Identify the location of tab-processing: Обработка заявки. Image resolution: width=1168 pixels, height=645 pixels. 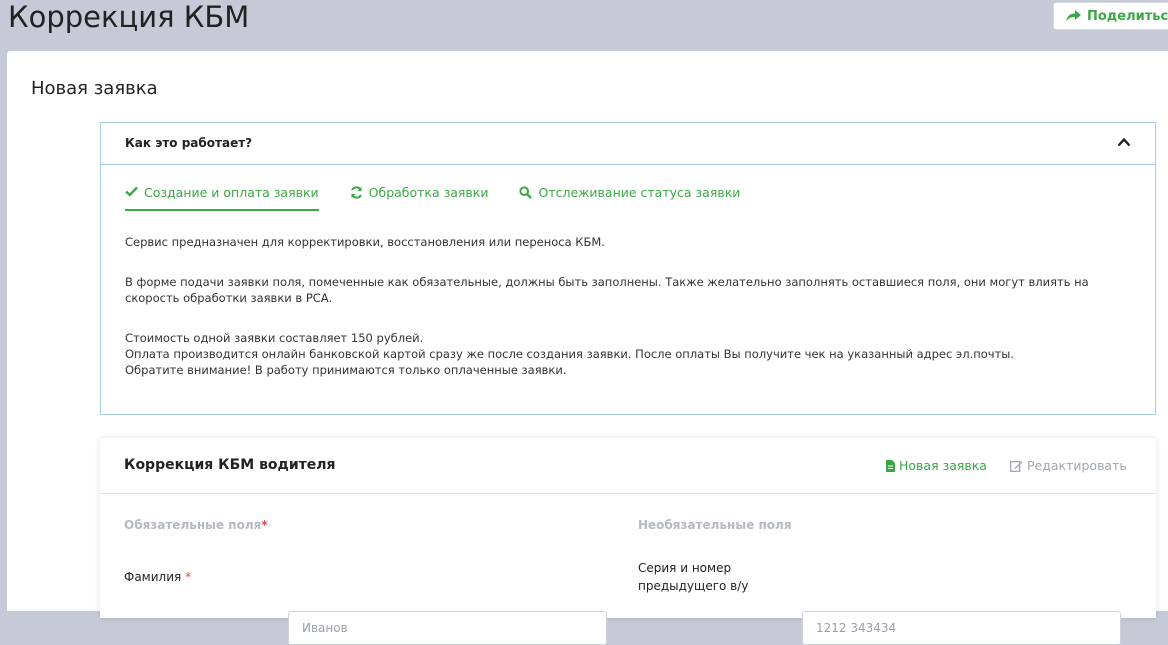
(419, 197).